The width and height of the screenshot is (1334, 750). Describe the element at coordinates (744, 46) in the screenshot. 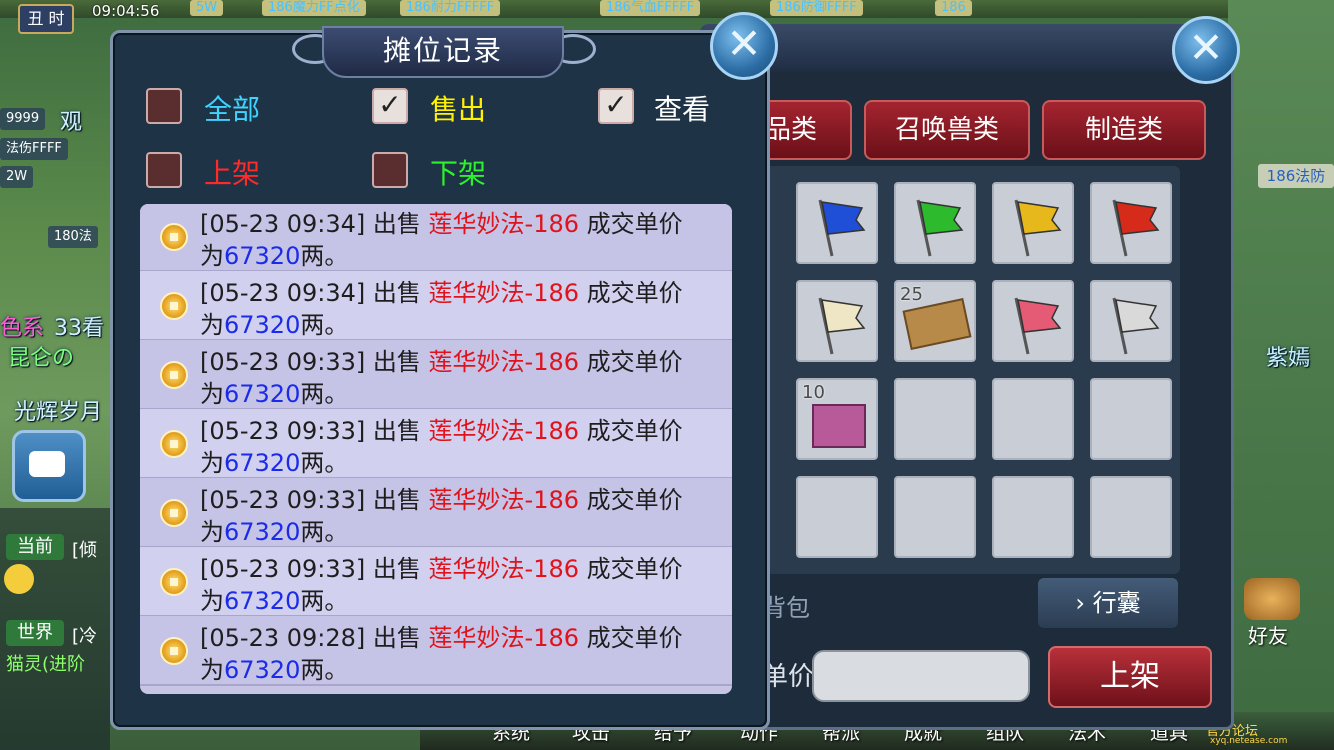

I see `dialog-close-button: ✕` at that location.